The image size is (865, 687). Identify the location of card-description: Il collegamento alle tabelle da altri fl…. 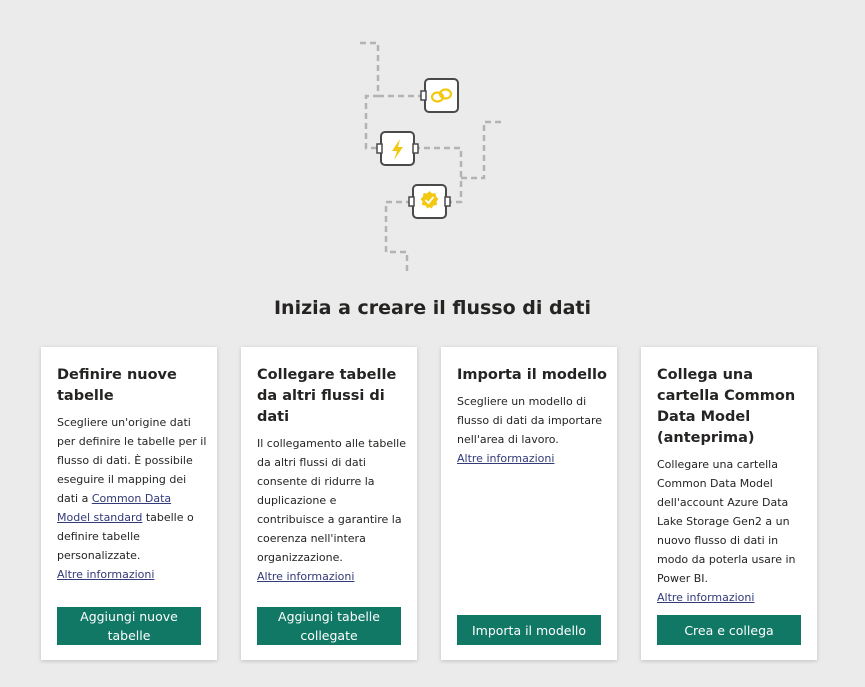
(331, 500).